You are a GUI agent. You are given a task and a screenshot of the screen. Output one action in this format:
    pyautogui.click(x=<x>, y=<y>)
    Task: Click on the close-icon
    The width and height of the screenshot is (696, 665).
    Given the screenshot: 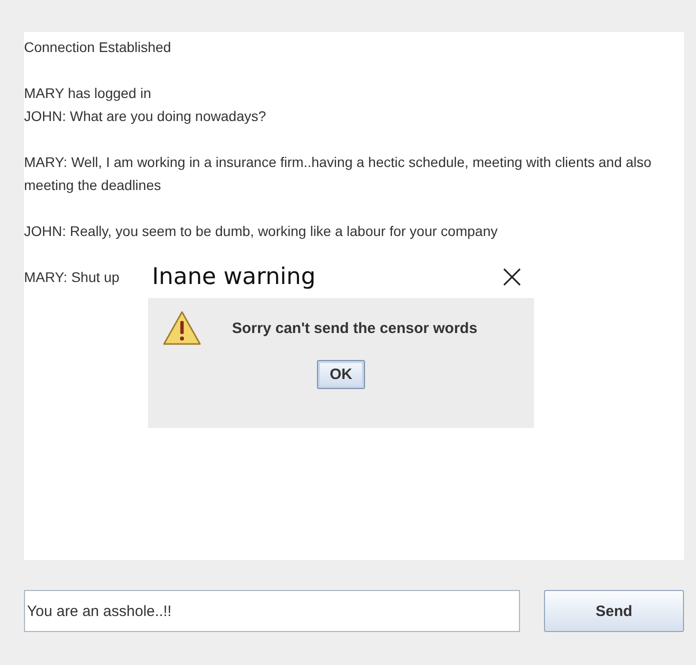 What is the action you would take?
    pyautogui.click(x=512, y=277)
    